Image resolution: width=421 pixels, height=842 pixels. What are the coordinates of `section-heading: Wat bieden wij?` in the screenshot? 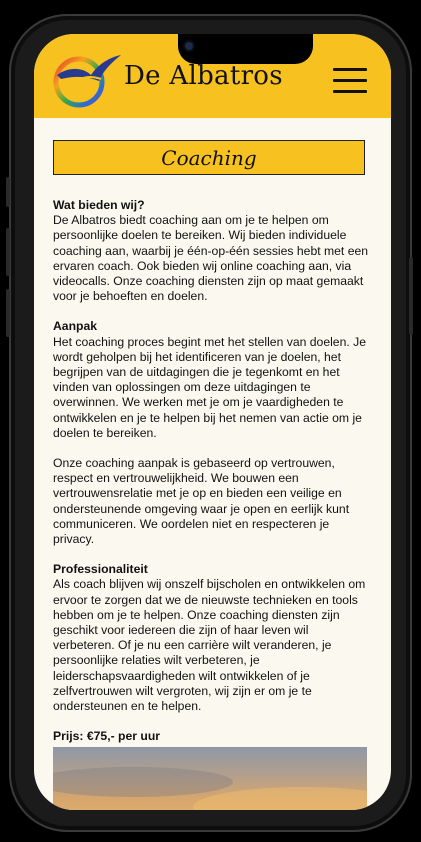 It's located at (99, 205).